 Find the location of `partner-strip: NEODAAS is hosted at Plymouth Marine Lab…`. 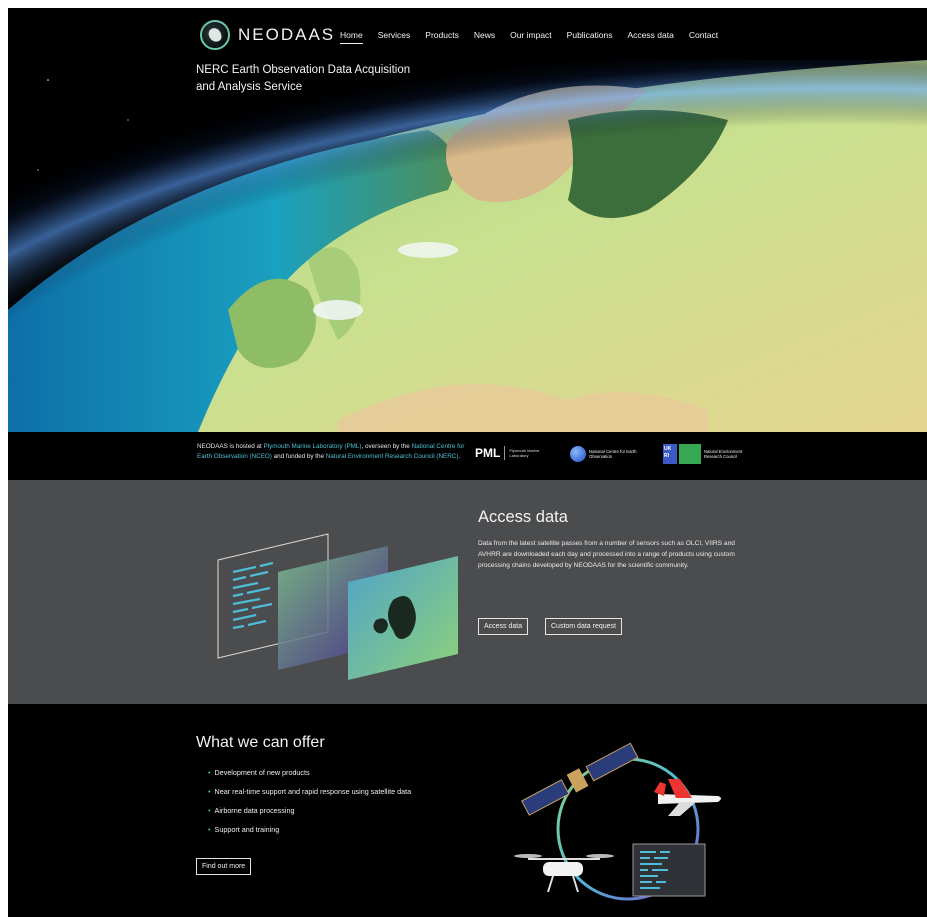

partner-strip: NEODAAS is hosted at Plymouth Marine Lab… is located at coordinates (467, 456).